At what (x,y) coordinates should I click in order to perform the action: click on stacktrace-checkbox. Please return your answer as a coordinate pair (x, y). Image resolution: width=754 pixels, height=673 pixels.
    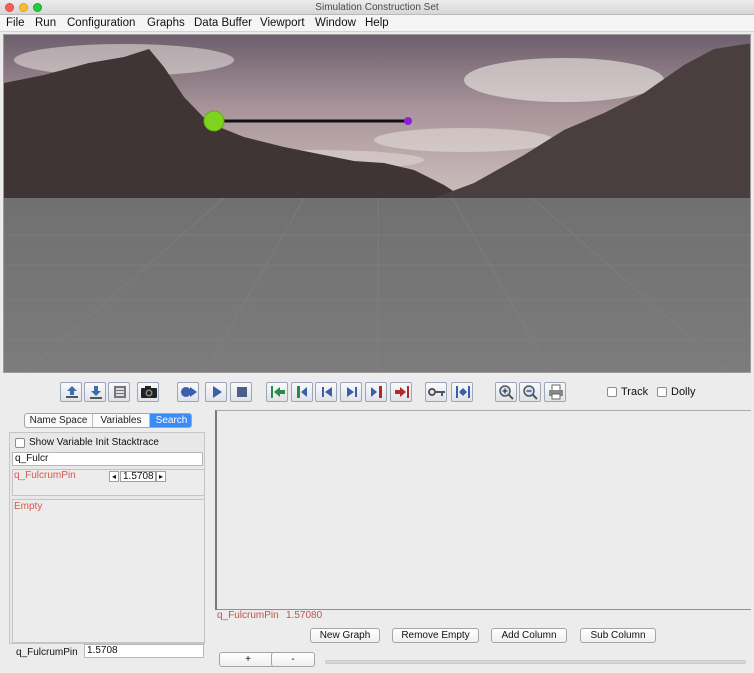
    Looking at the image, I should click on (20, 443).